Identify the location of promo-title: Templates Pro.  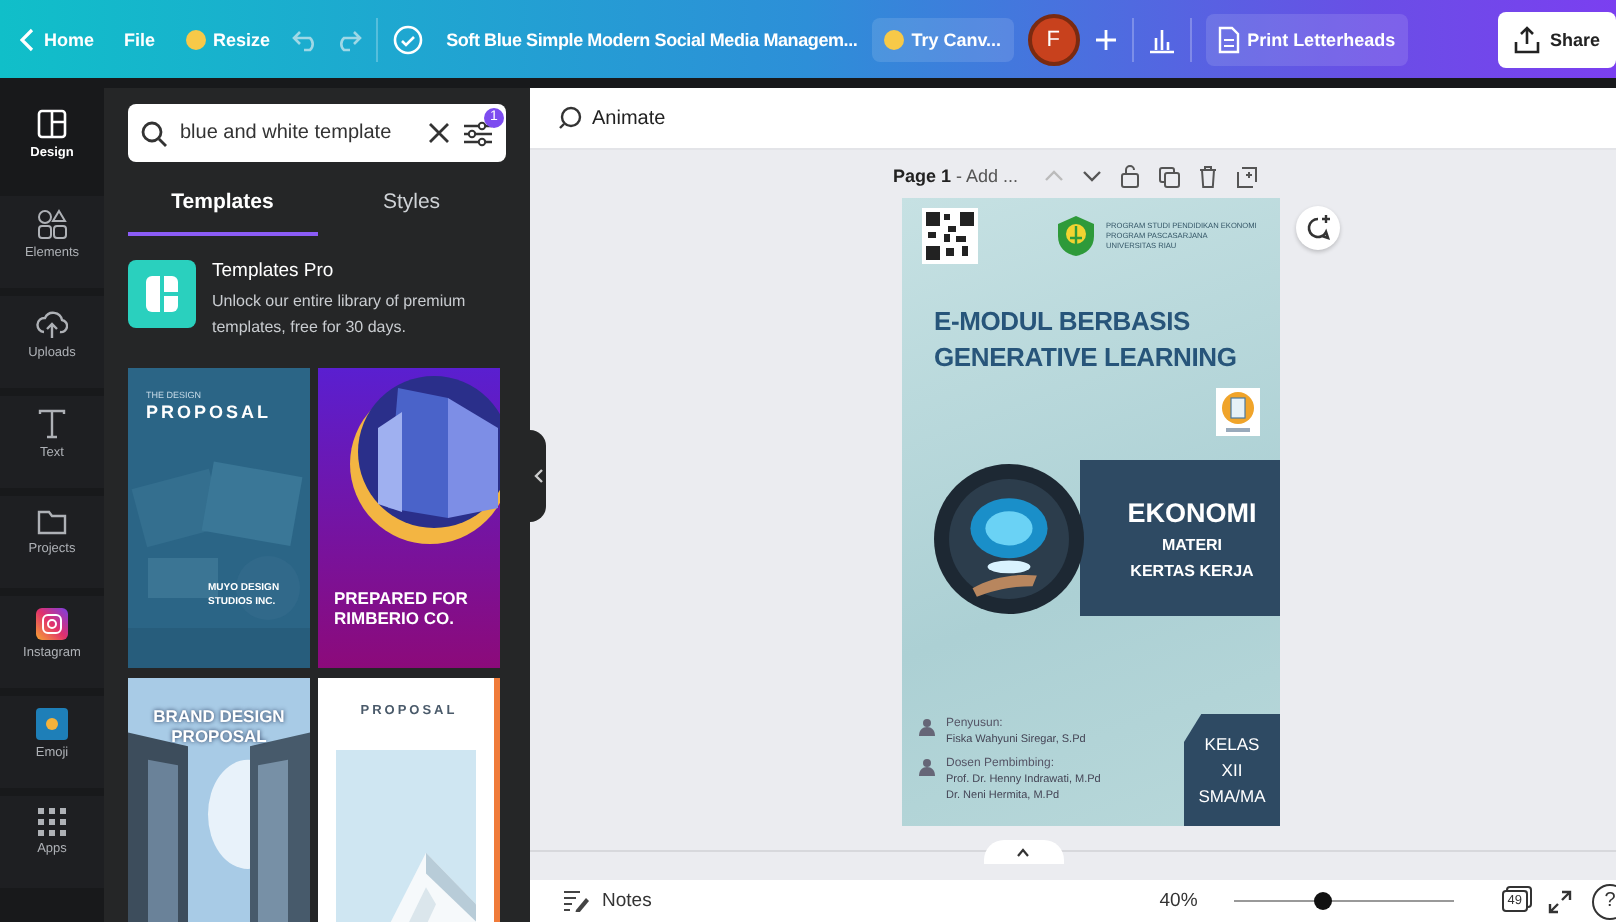
(359, 271).